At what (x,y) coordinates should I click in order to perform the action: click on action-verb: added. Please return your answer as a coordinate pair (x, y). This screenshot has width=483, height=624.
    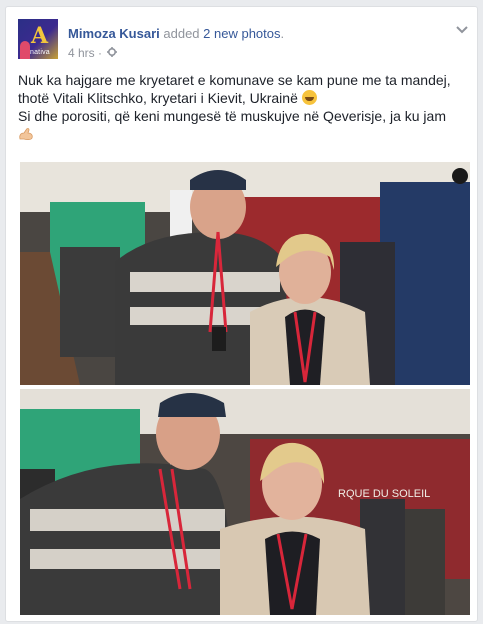
    Looking at the image, I should click on (181, 33).